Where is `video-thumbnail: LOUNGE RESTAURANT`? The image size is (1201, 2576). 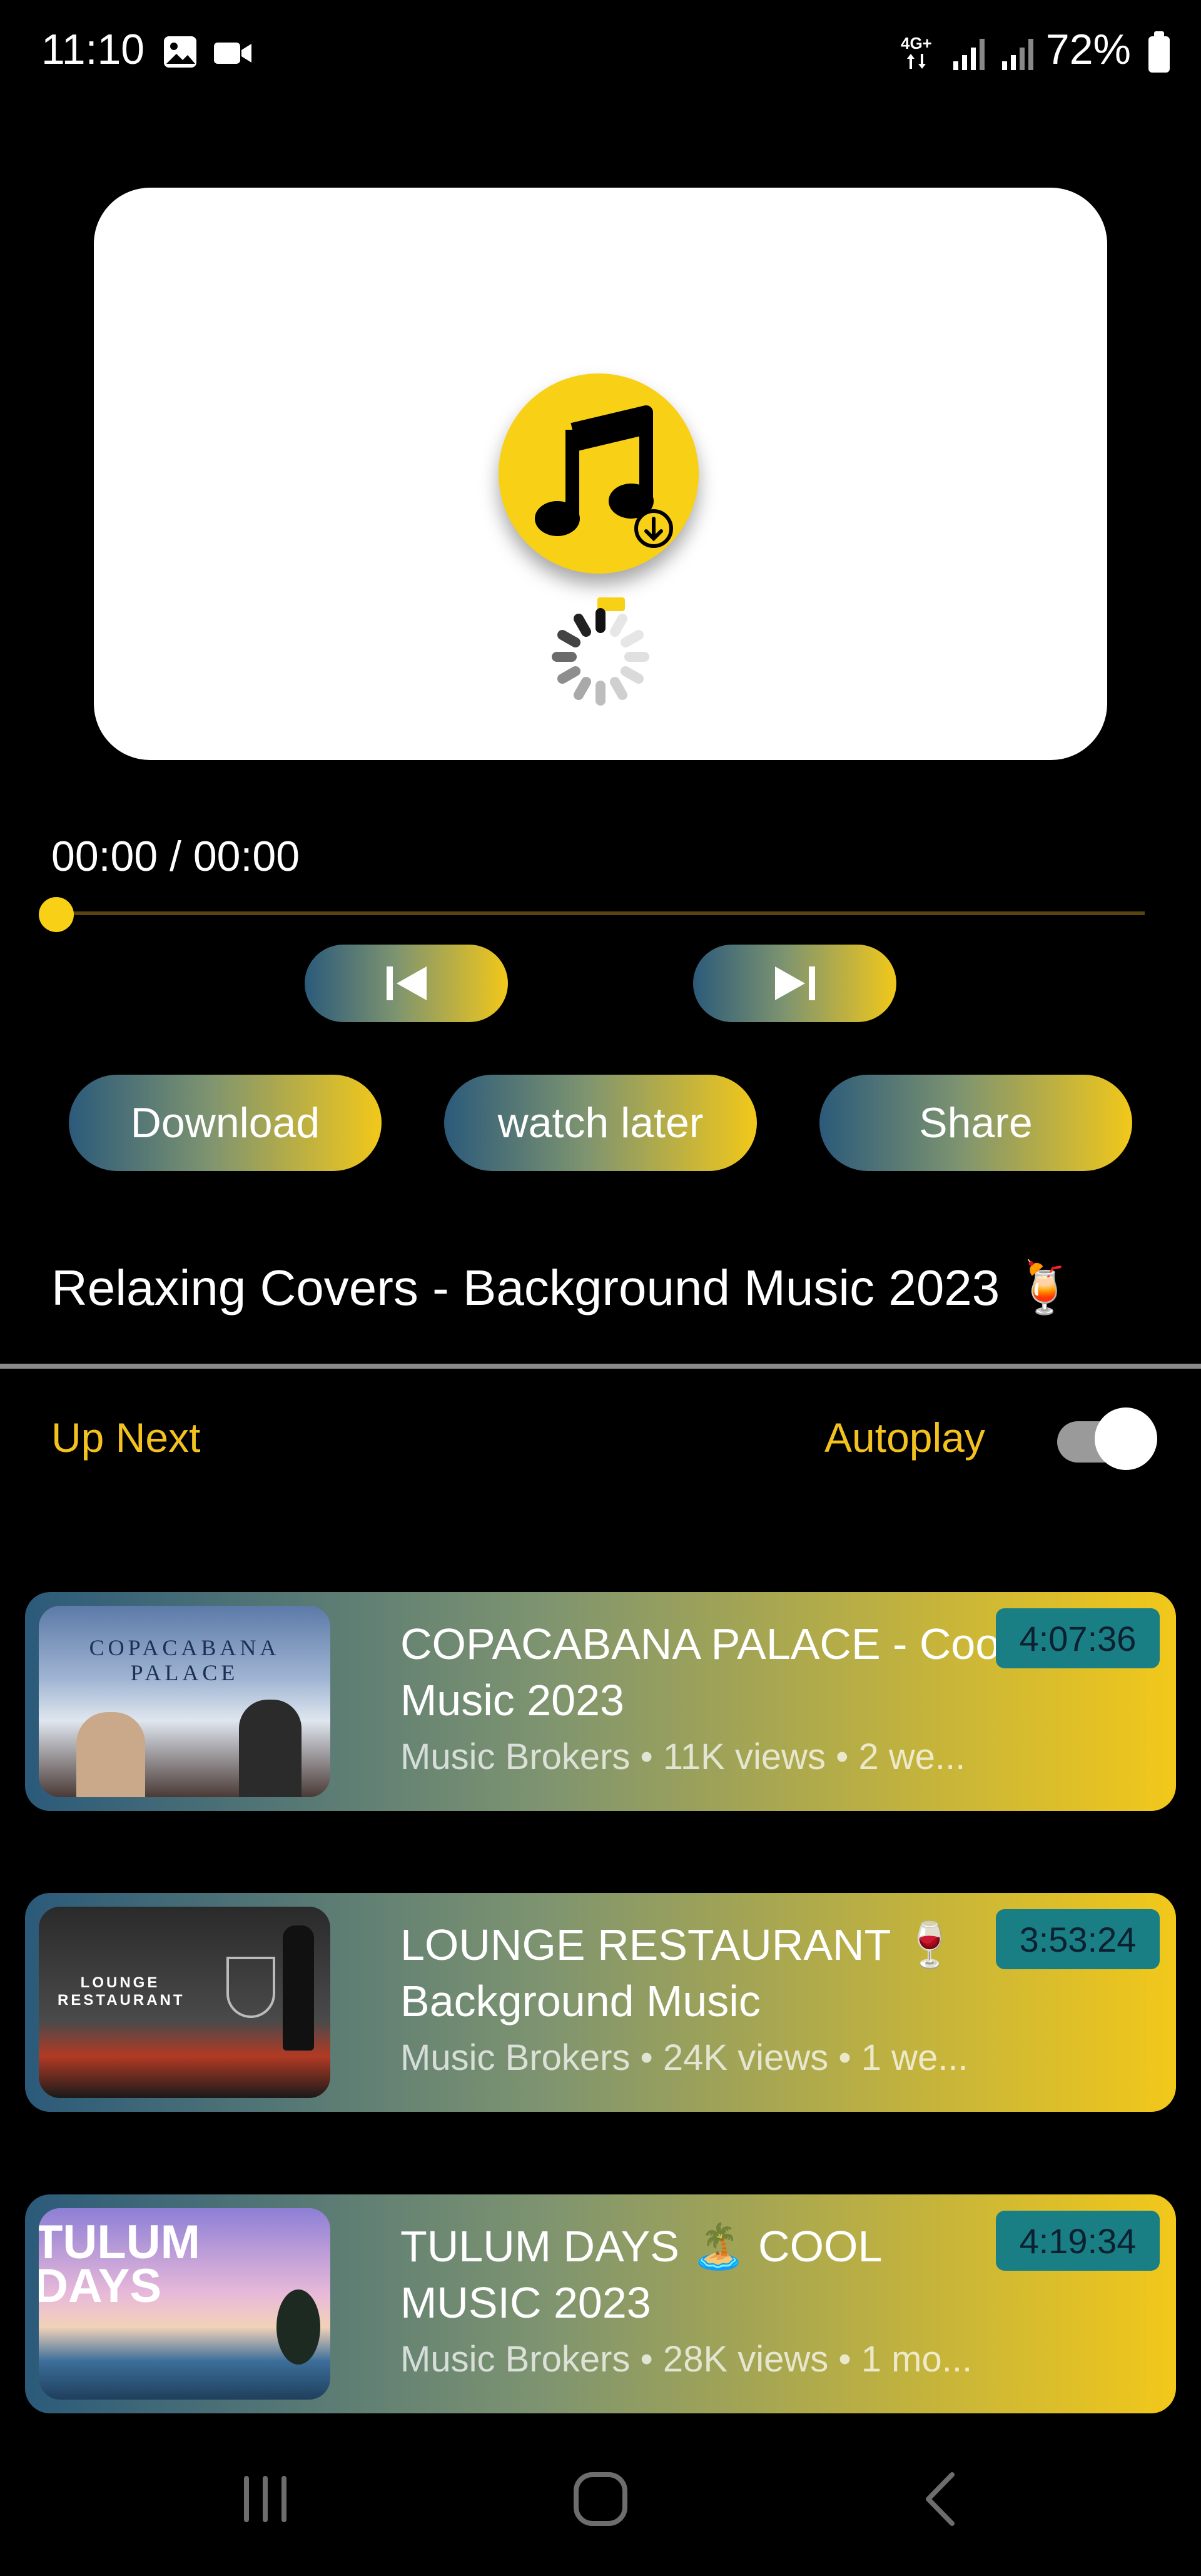
video-thumbnail: LOUNGE RESTAURANT is located at coordinates (184, 2002).